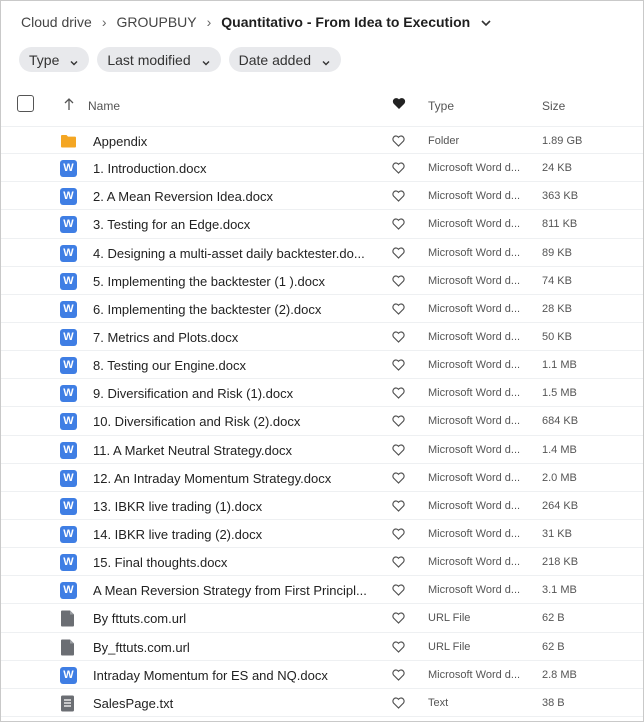  What do you see at coordinates (232, 478) in the screenshot?
I see `file-name: 12. An Intraday Momentum Strategy.docx` at bounding box center [232, 478].